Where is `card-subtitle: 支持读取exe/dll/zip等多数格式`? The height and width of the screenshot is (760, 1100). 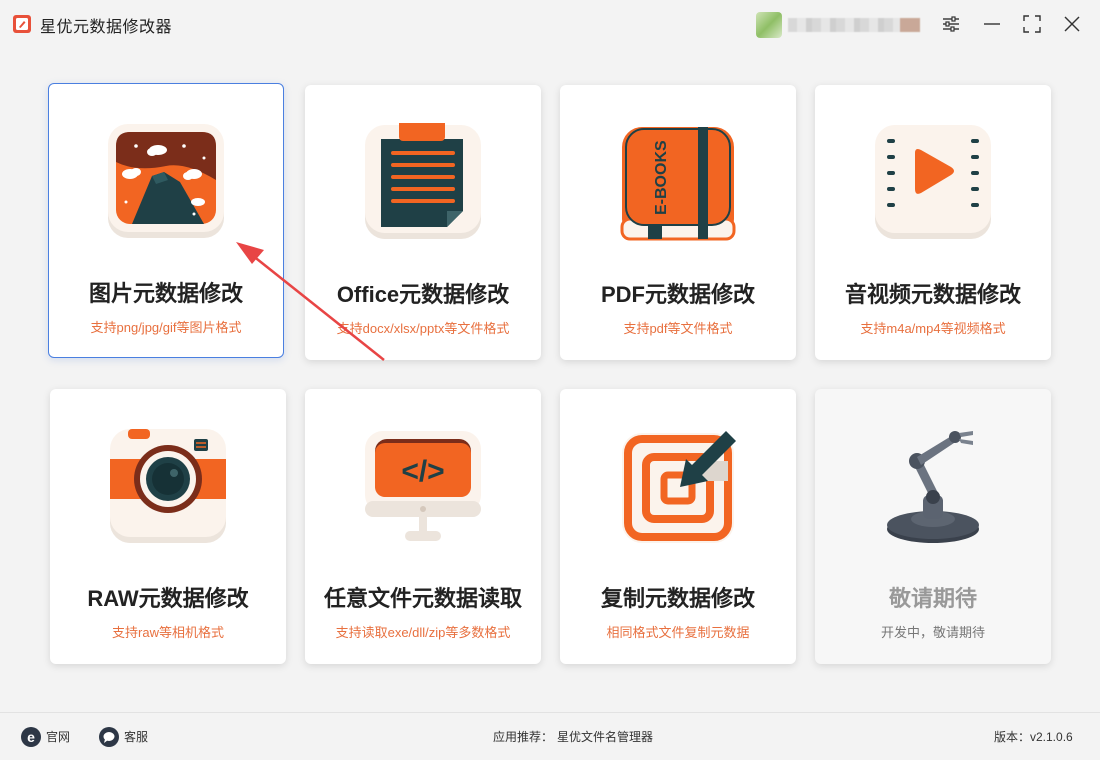 card-subtitle: 支持读取exe/dll/zip等多数格式 is located at coordinates (423, 632).